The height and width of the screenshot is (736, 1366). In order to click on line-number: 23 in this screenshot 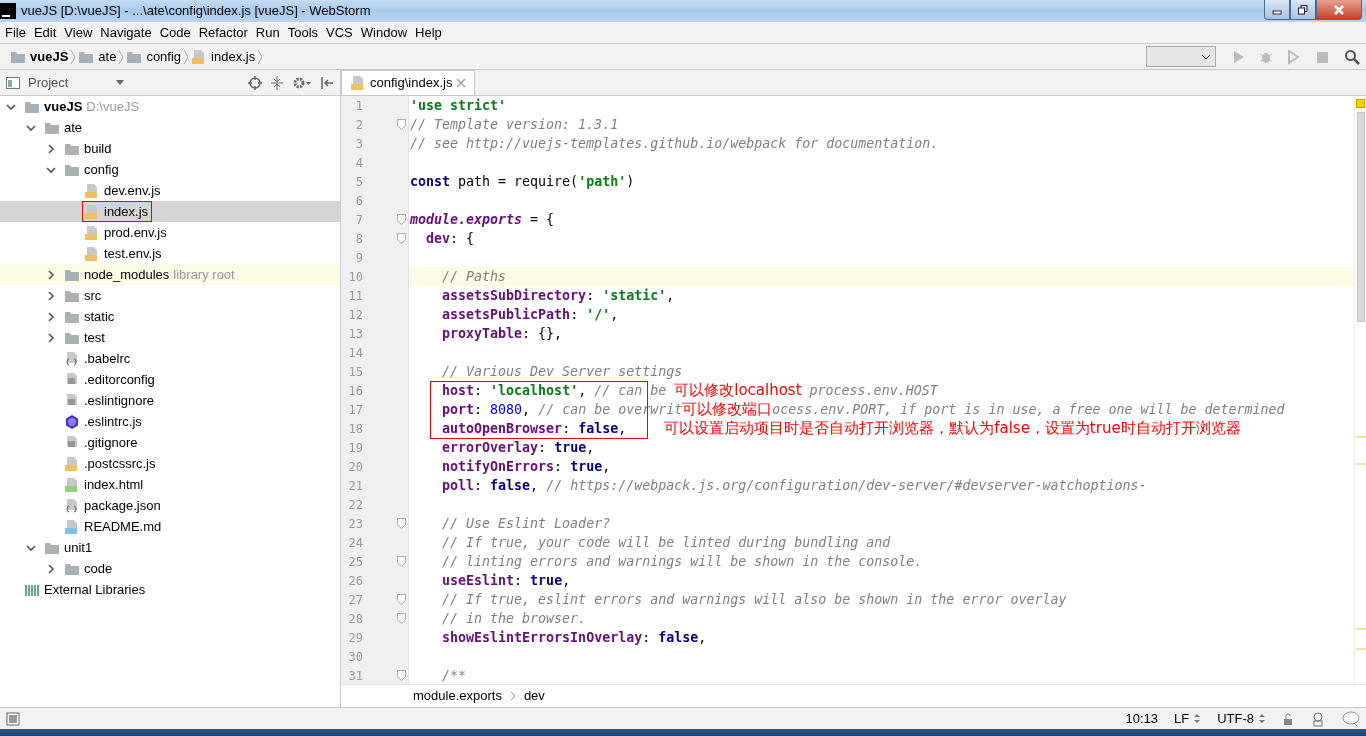, I will do `click(355, 524)`.